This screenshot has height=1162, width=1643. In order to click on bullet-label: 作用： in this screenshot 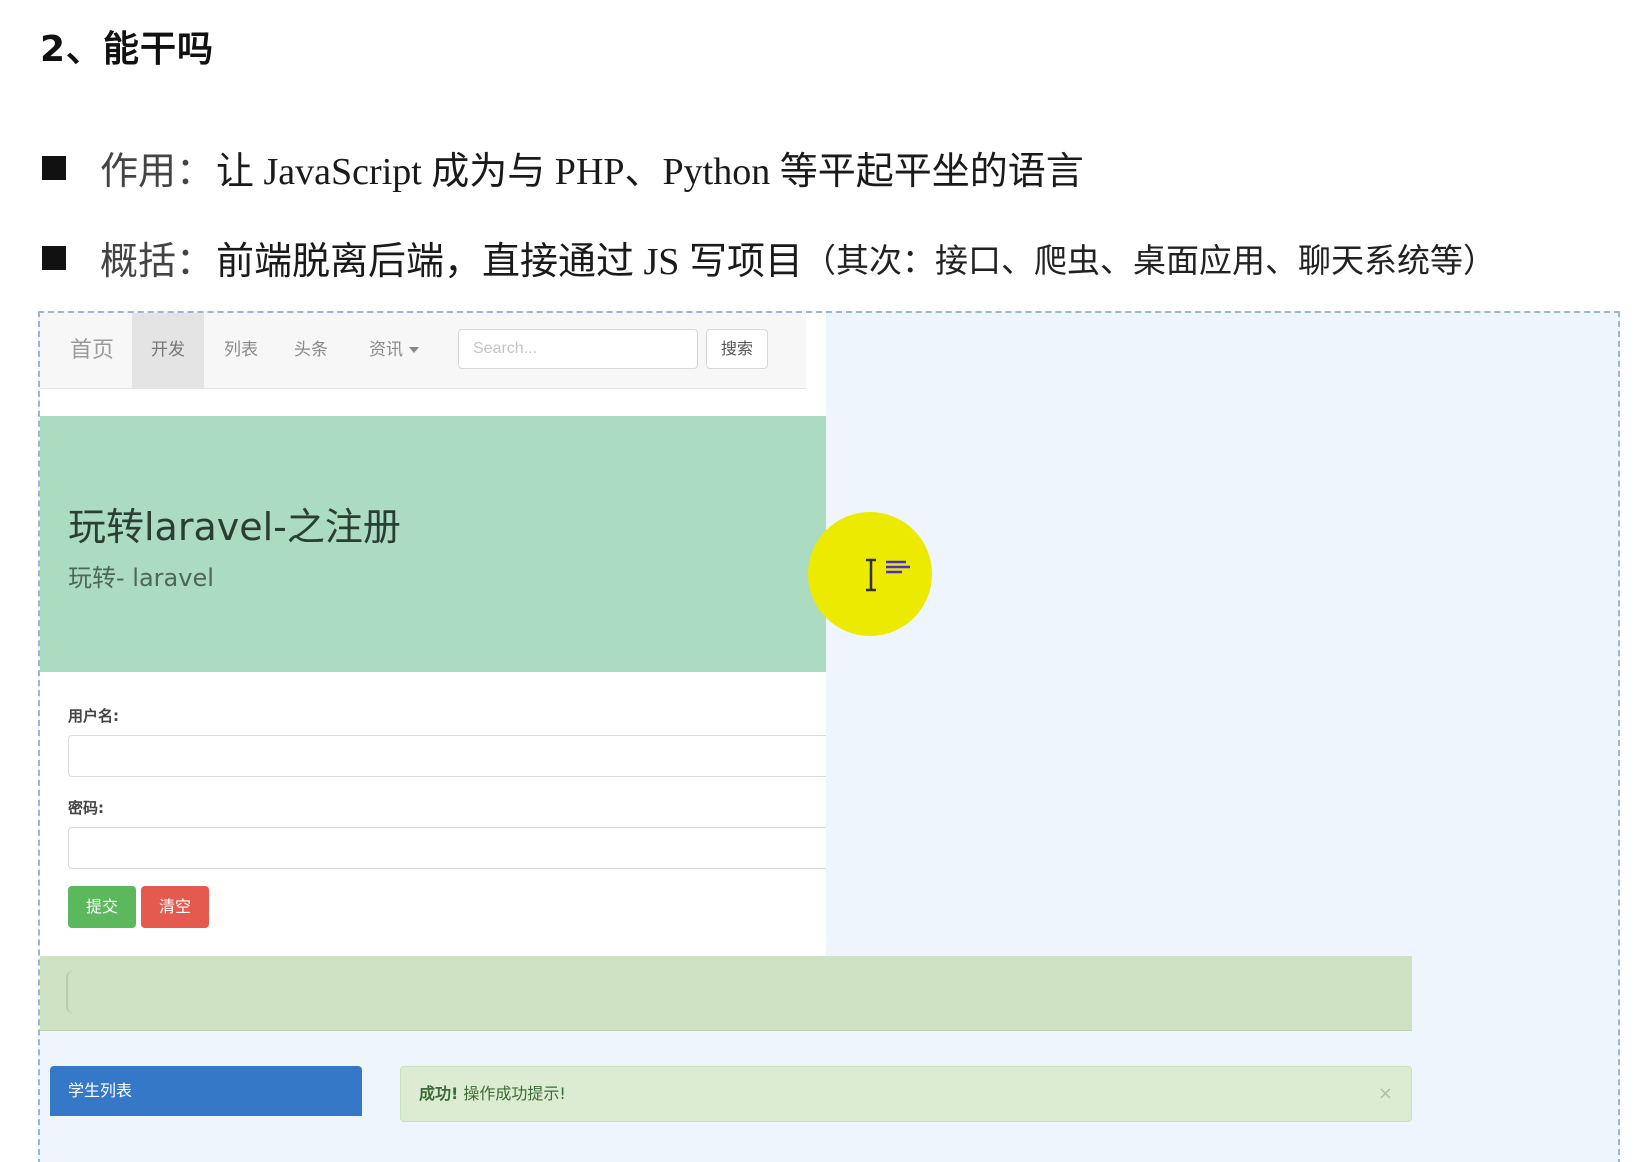, I will do `click(157, 172)`.